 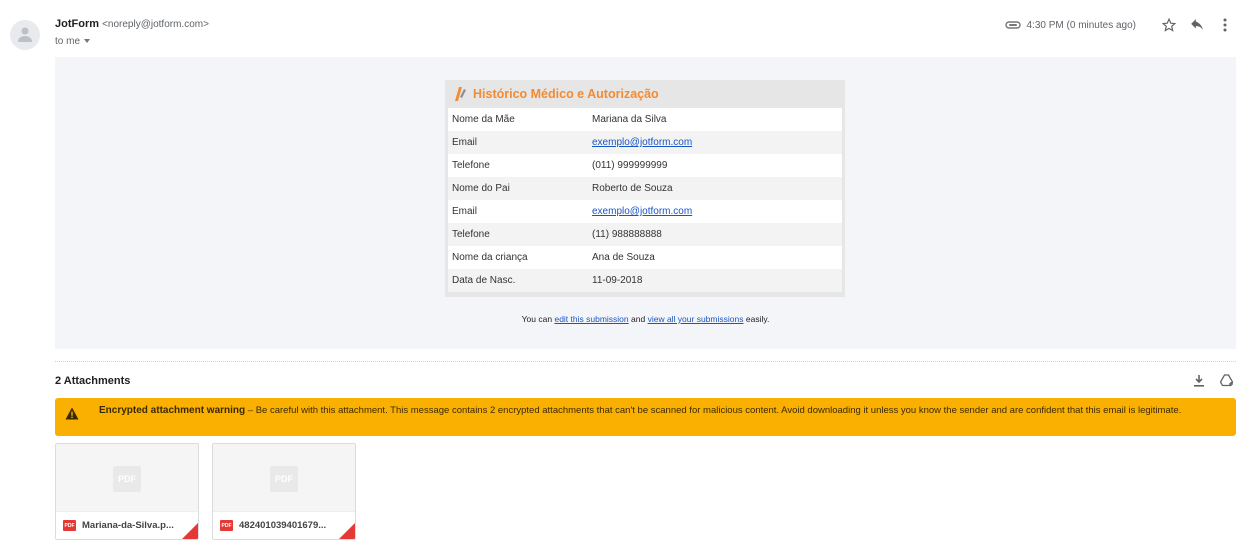 I want to click on form-header: Histórico Médico e Autorização, so click(x=645, y=94).